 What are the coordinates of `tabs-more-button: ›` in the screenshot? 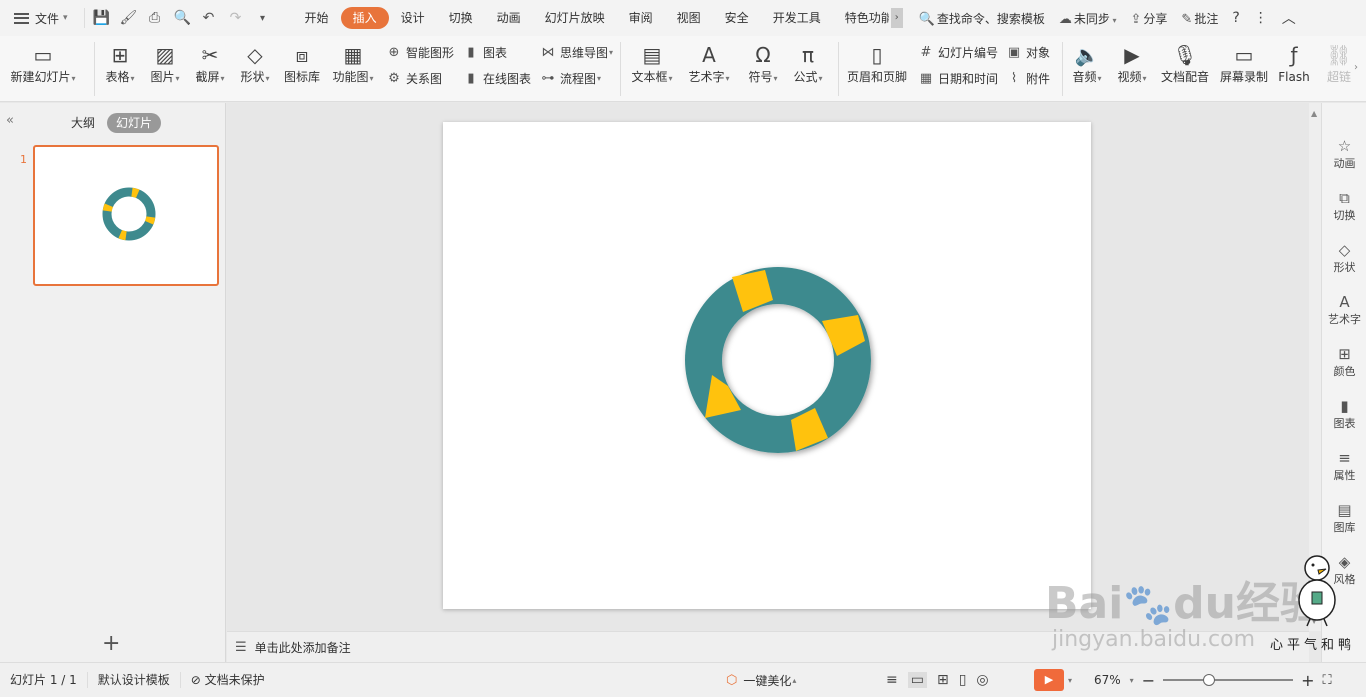 It's located at (896, 18).